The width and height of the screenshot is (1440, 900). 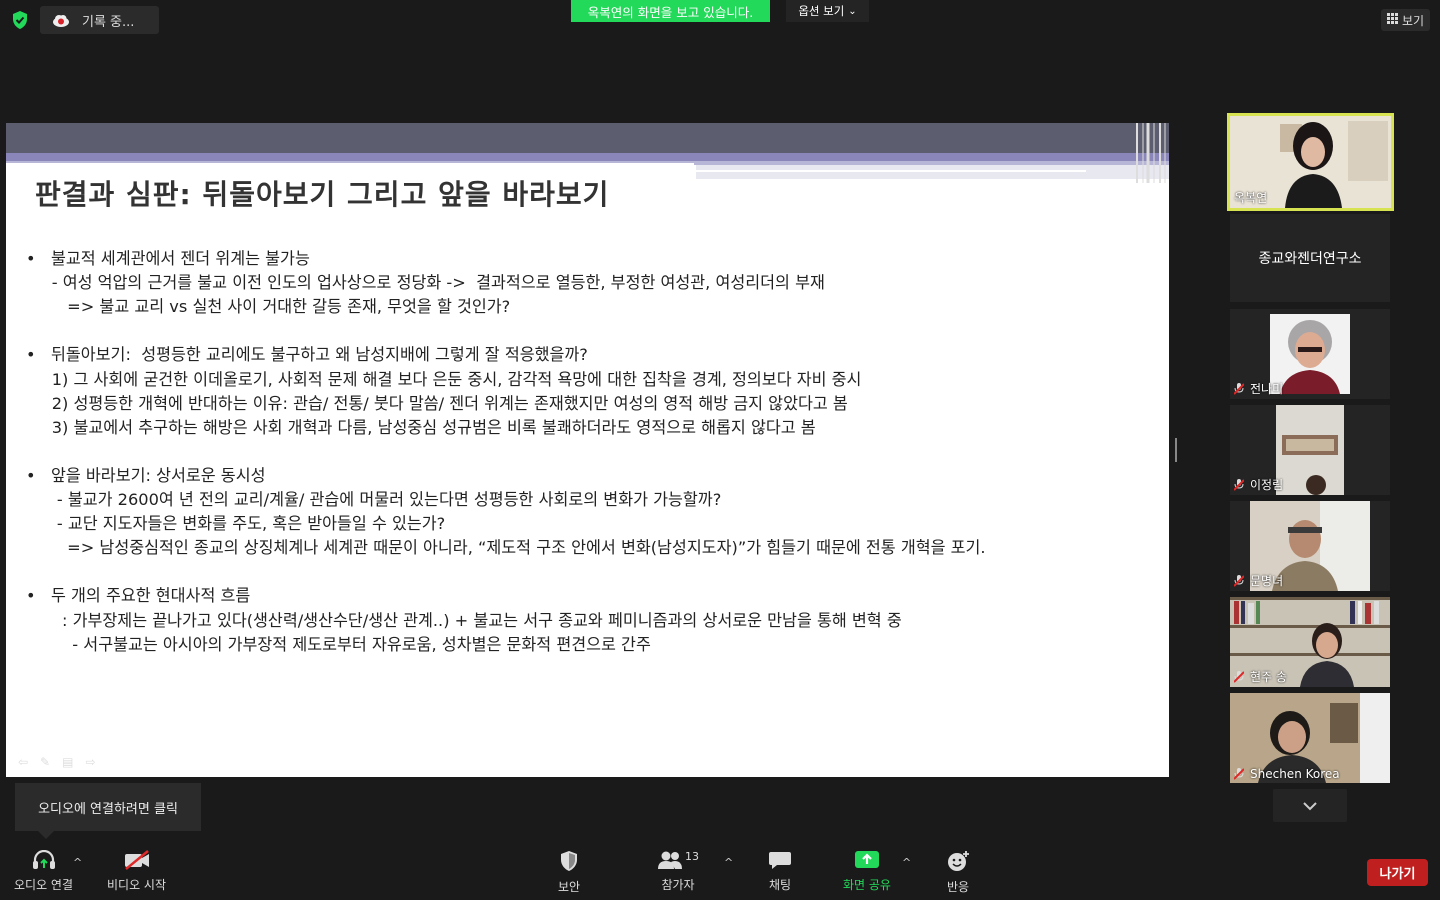 I want to click on start-video-button: 비디오 시작, so click(x=136, y=871).